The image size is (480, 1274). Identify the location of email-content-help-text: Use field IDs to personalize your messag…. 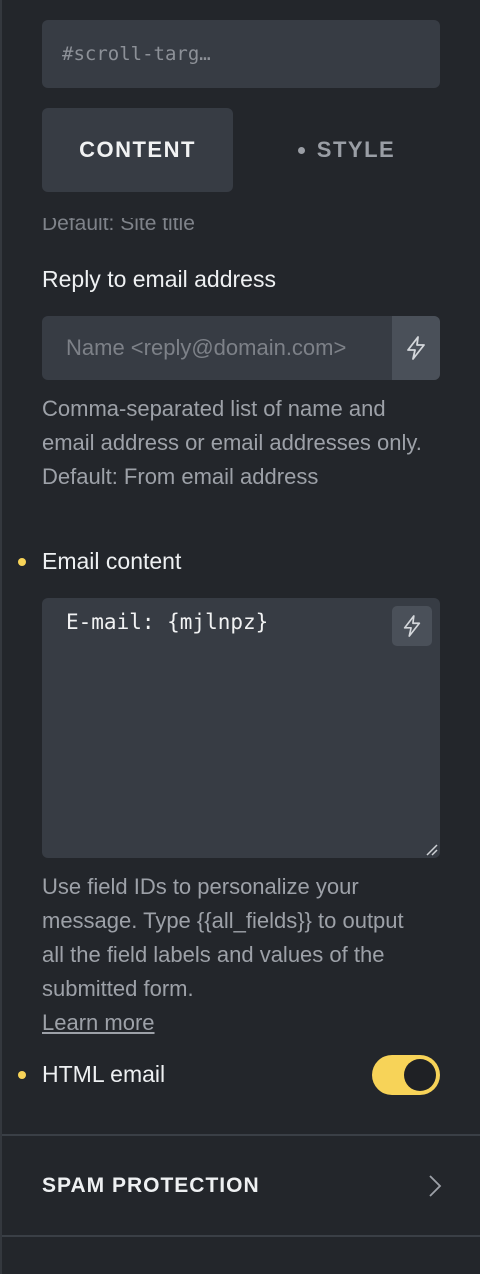
(223, 937).